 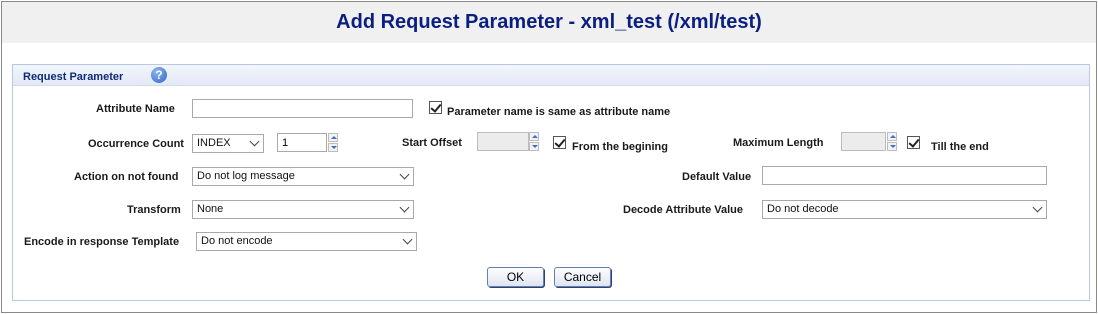 I want to click on panel-title: Request Parameter, so click(x=73, y=77).